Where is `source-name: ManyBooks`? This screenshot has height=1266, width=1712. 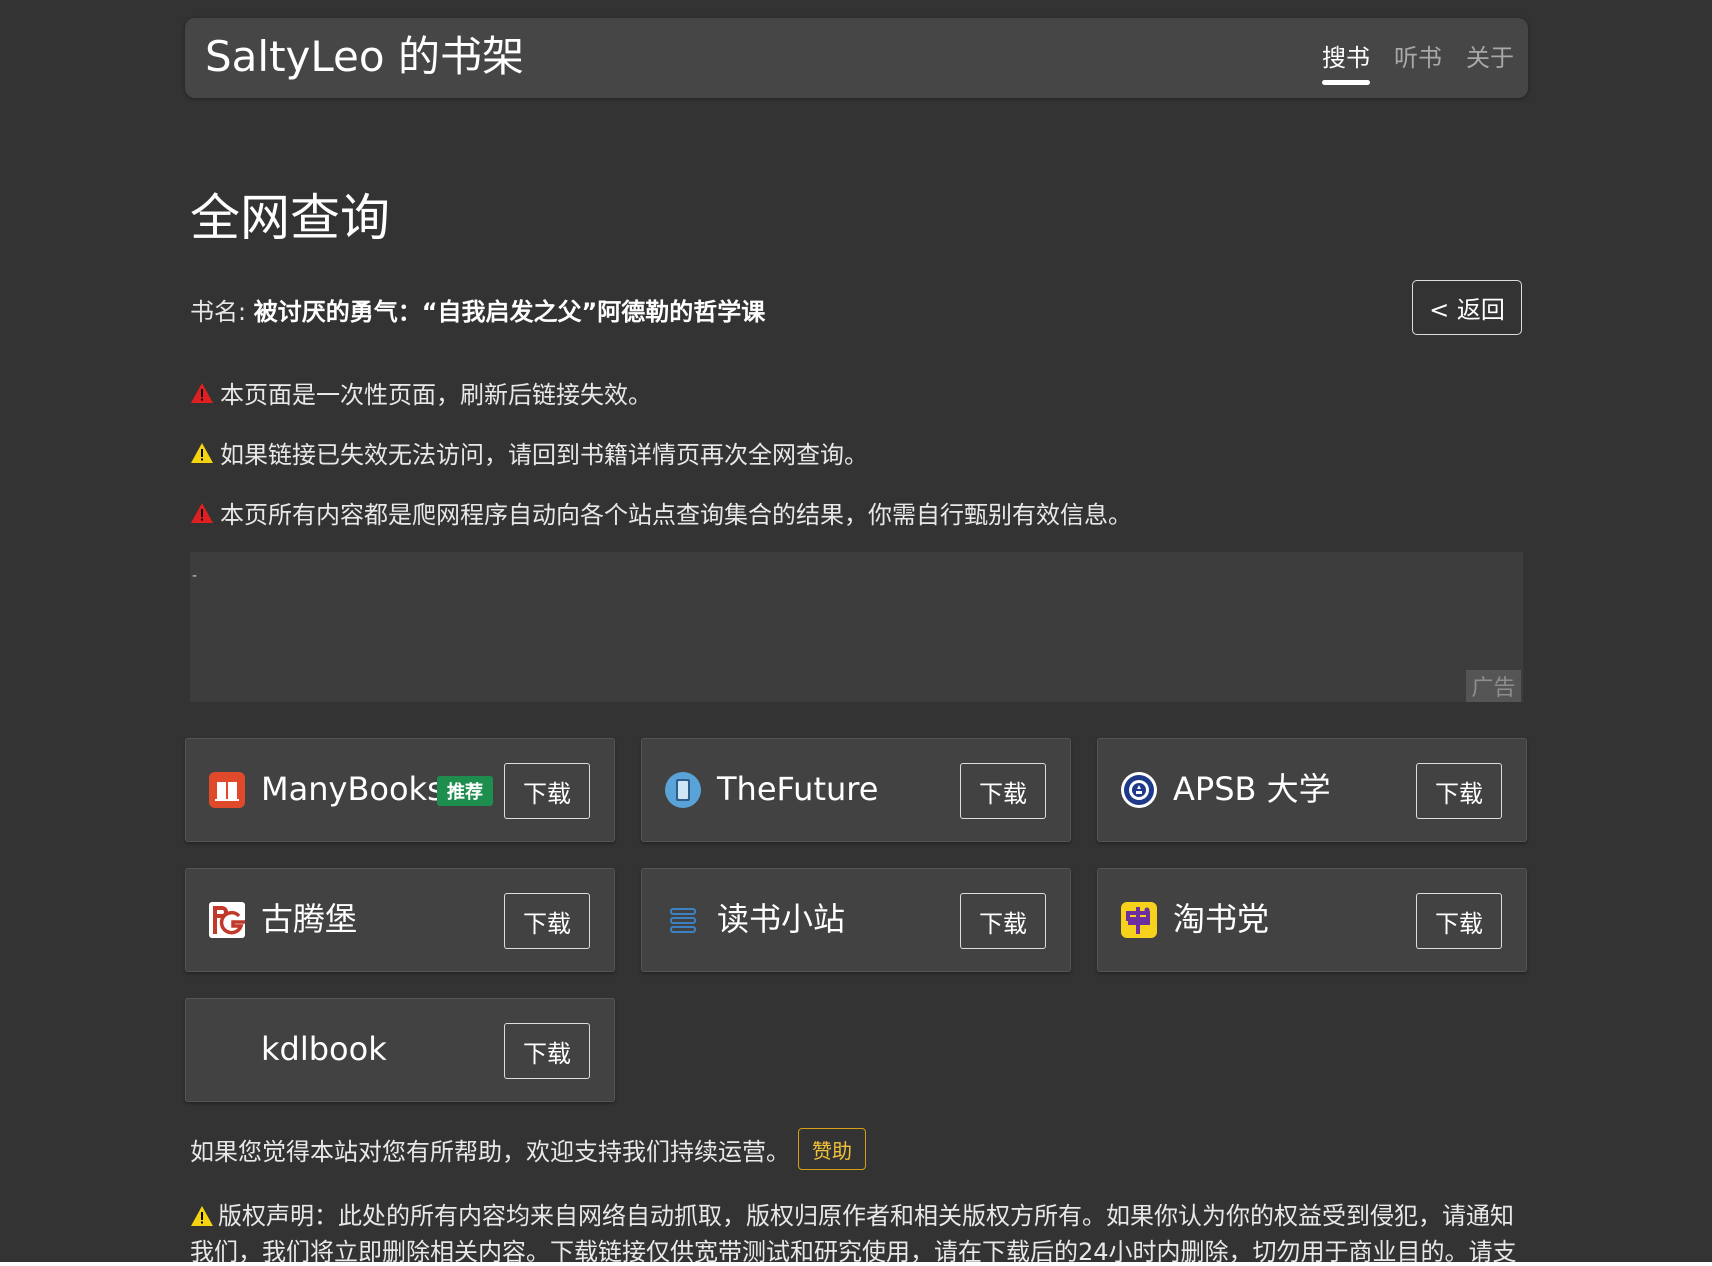
source-name: ManyBooks is located at coordinates (352, 789).